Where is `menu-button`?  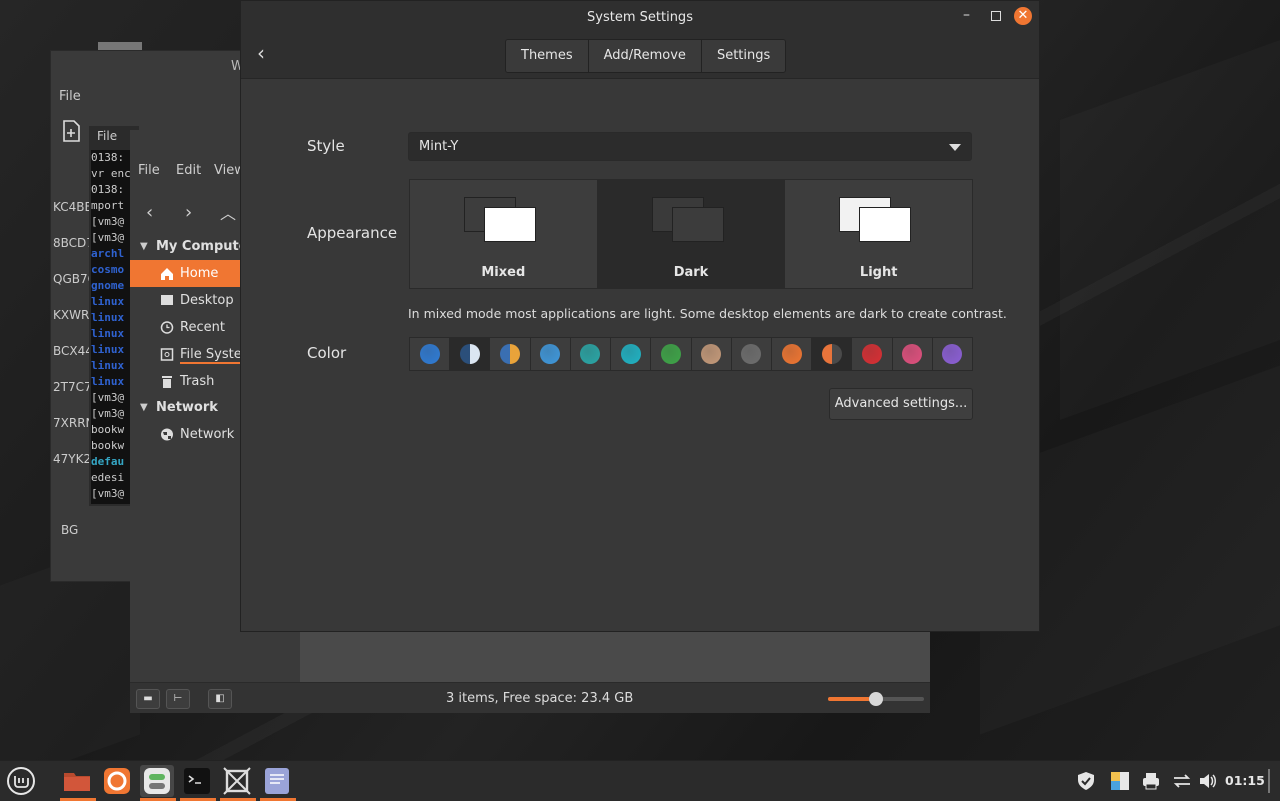
menu-button is located at coordinates (21, 781).